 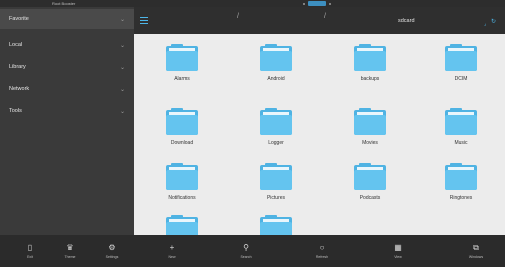 What do you see at coordinates (322, 256) in the screenshot?
I see `refresh-label: Refresh` at bounding box center [322, 256].